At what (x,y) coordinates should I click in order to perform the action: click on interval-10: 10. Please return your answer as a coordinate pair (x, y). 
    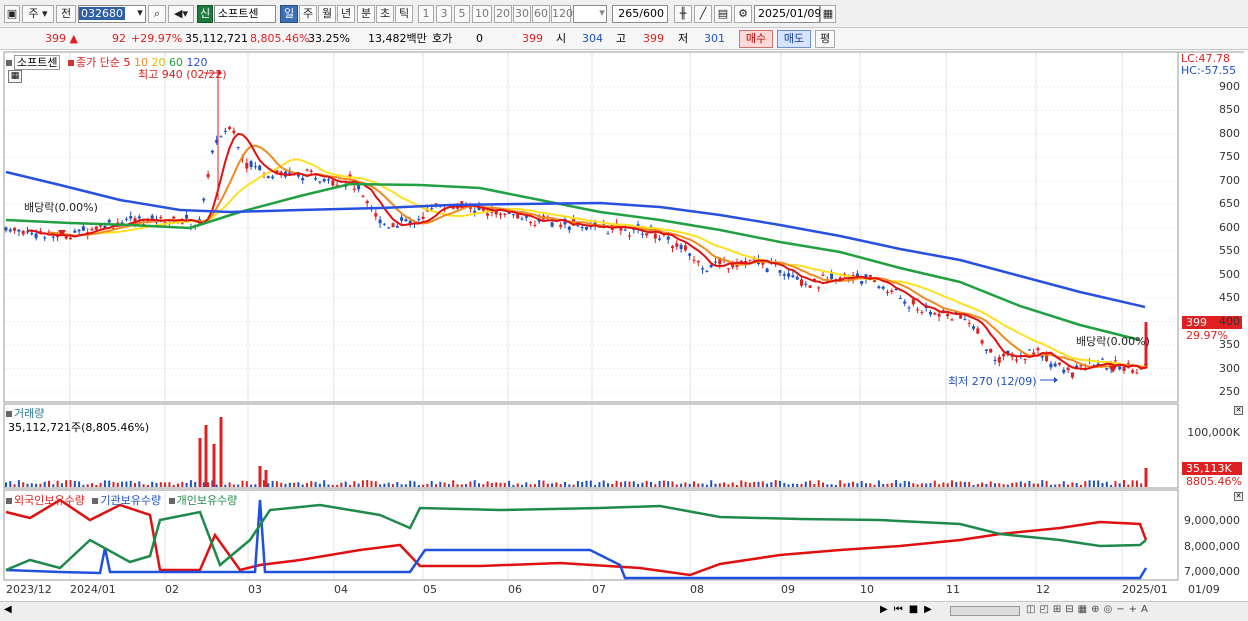
    Looking at the image, I should click on (482, 14).